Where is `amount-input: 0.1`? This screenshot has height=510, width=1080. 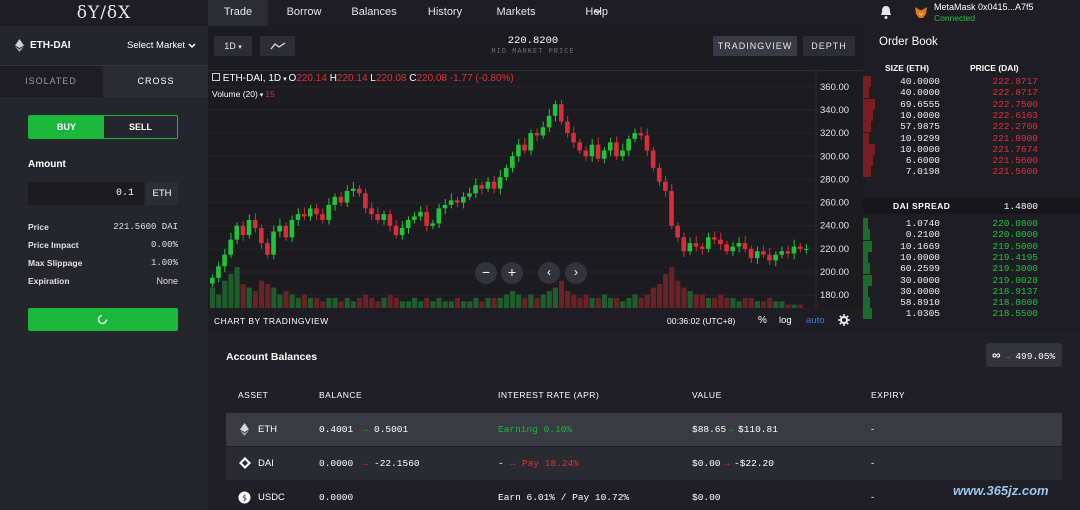 amount-input: 0.1 is located at coordinates (86, 193).